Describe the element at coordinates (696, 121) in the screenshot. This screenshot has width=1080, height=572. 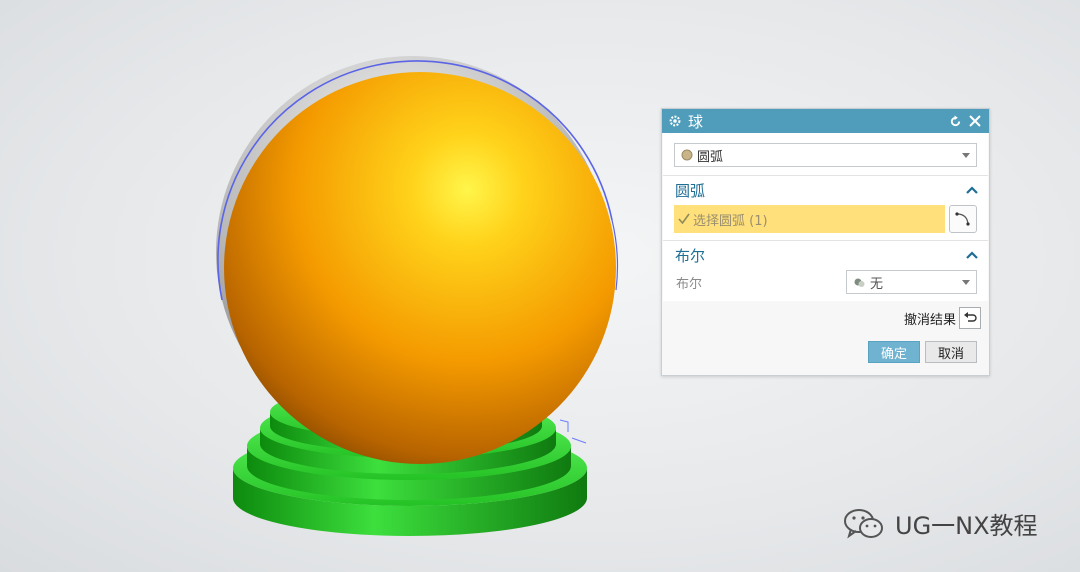
I see `dialog-title: 球` at that location.